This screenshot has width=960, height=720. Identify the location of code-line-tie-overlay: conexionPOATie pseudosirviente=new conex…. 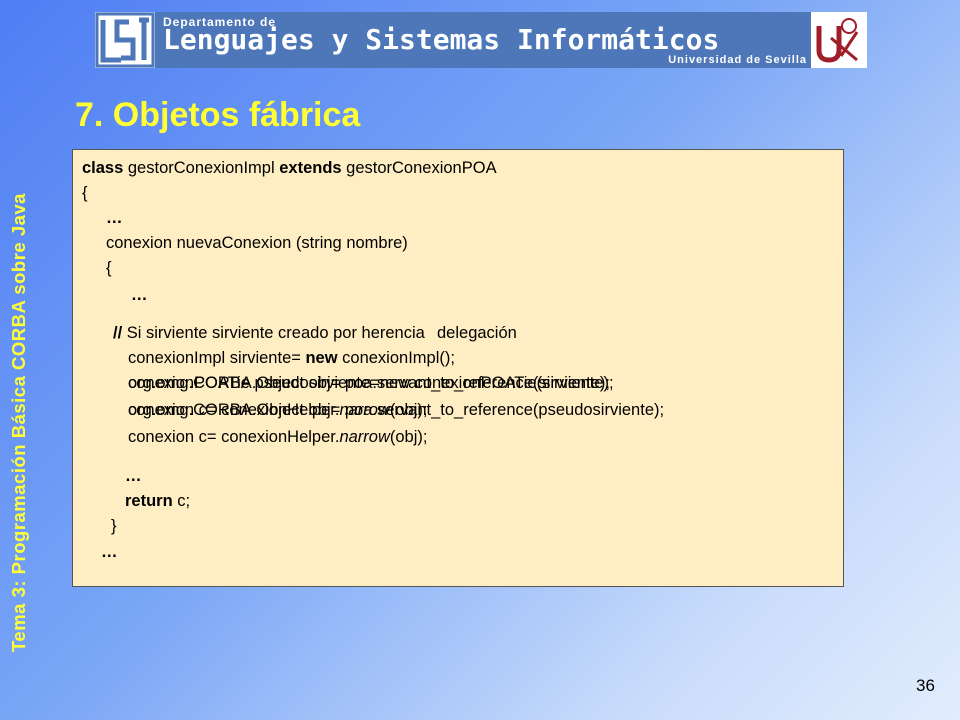
(371, 383).